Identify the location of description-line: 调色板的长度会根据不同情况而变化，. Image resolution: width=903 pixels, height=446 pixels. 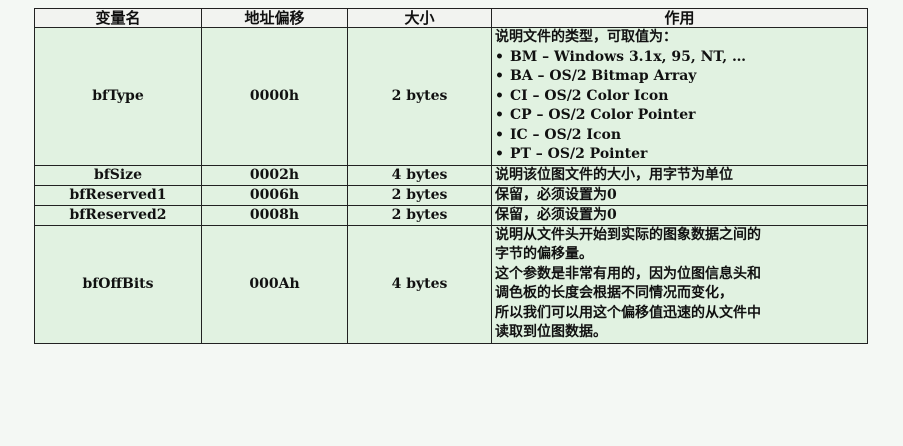
(614, 293).